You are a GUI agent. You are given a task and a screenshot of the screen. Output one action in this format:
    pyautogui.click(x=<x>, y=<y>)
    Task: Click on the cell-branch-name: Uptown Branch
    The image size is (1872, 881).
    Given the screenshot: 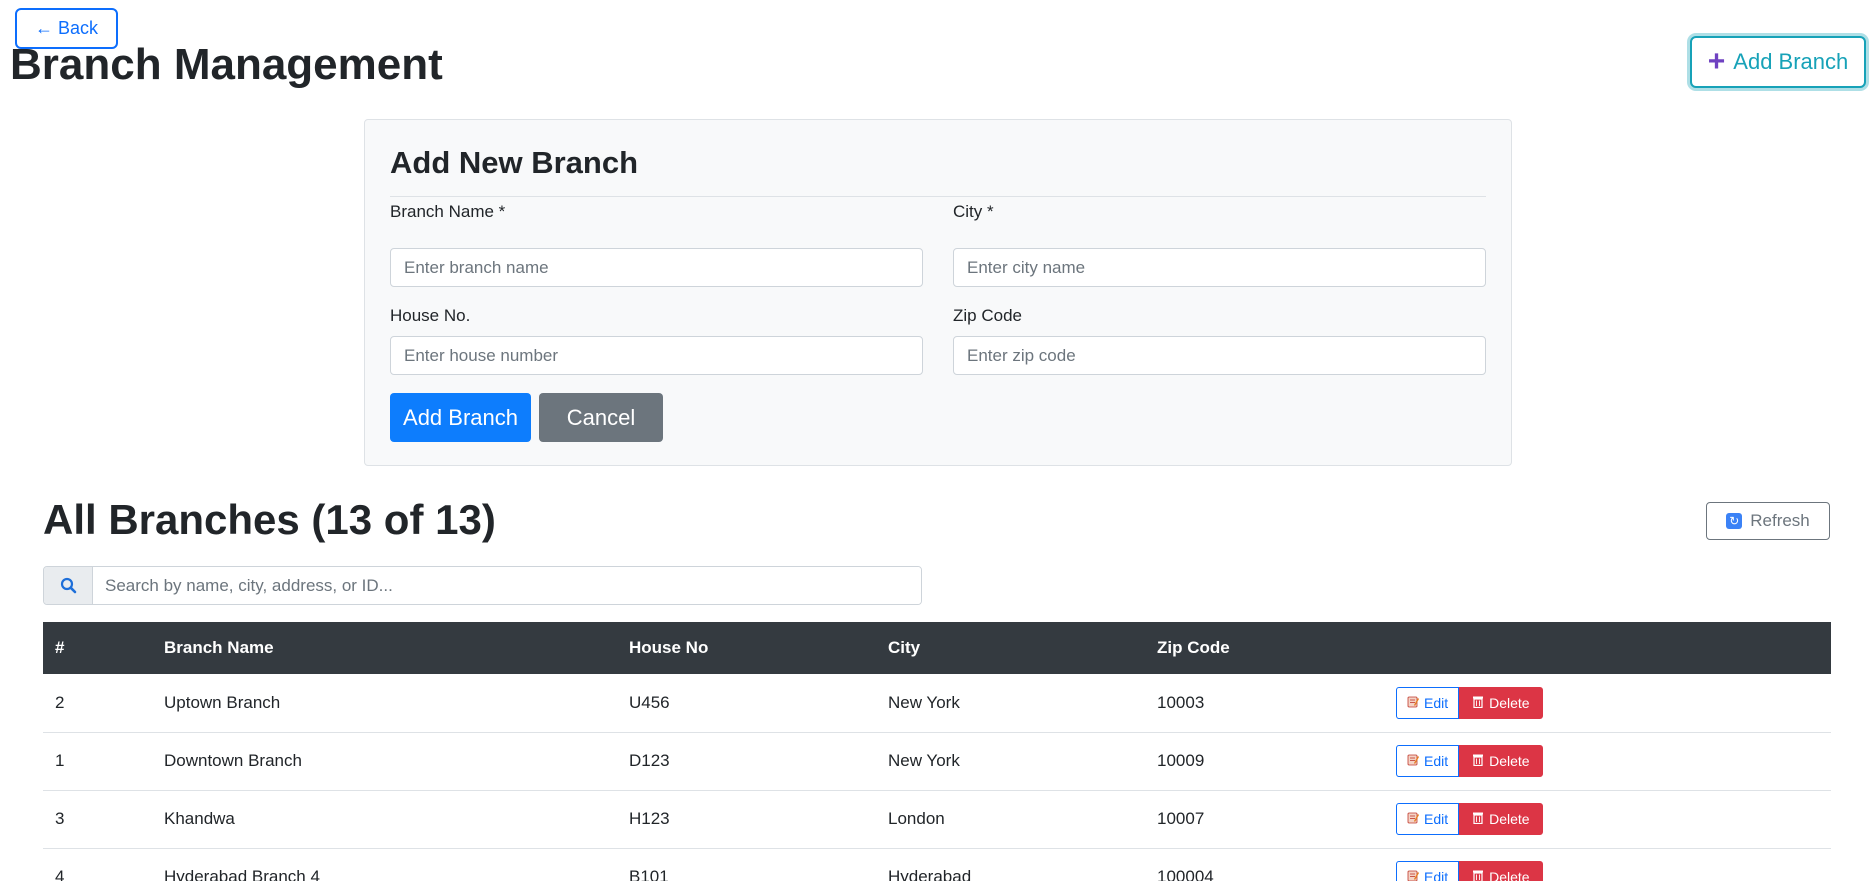 What is the action you would take?
    pyautogui.click(x=222, y=702)
    